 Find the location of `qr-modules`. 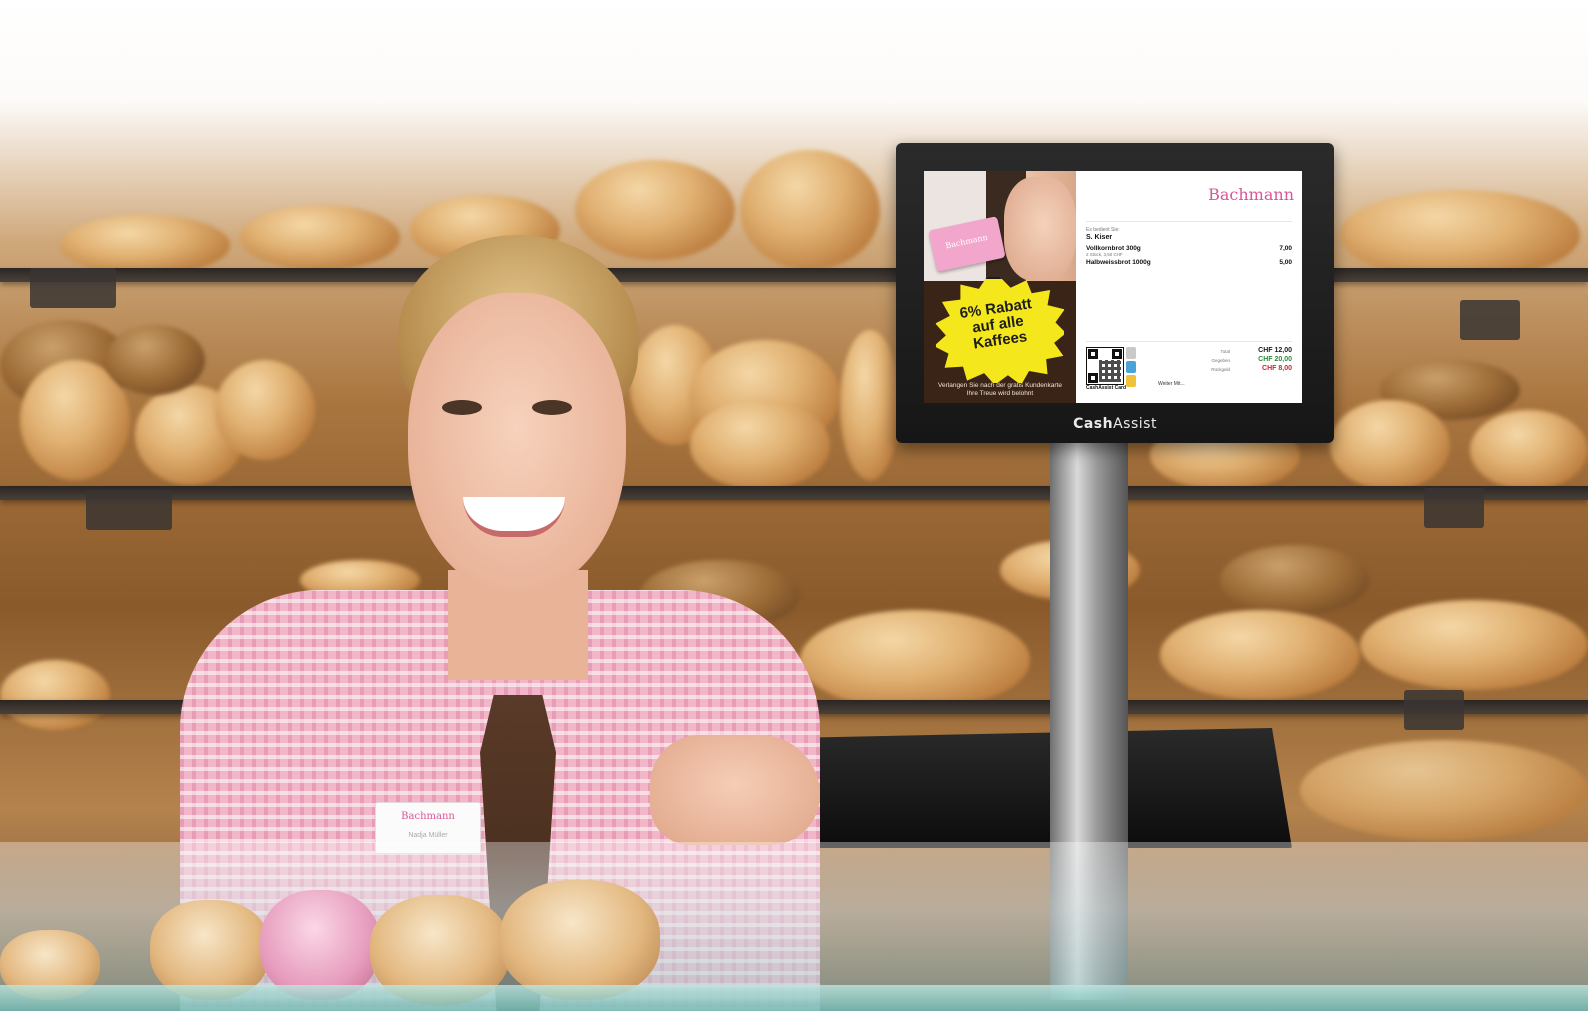

qr-modules is located at coordinates (1110, 371).